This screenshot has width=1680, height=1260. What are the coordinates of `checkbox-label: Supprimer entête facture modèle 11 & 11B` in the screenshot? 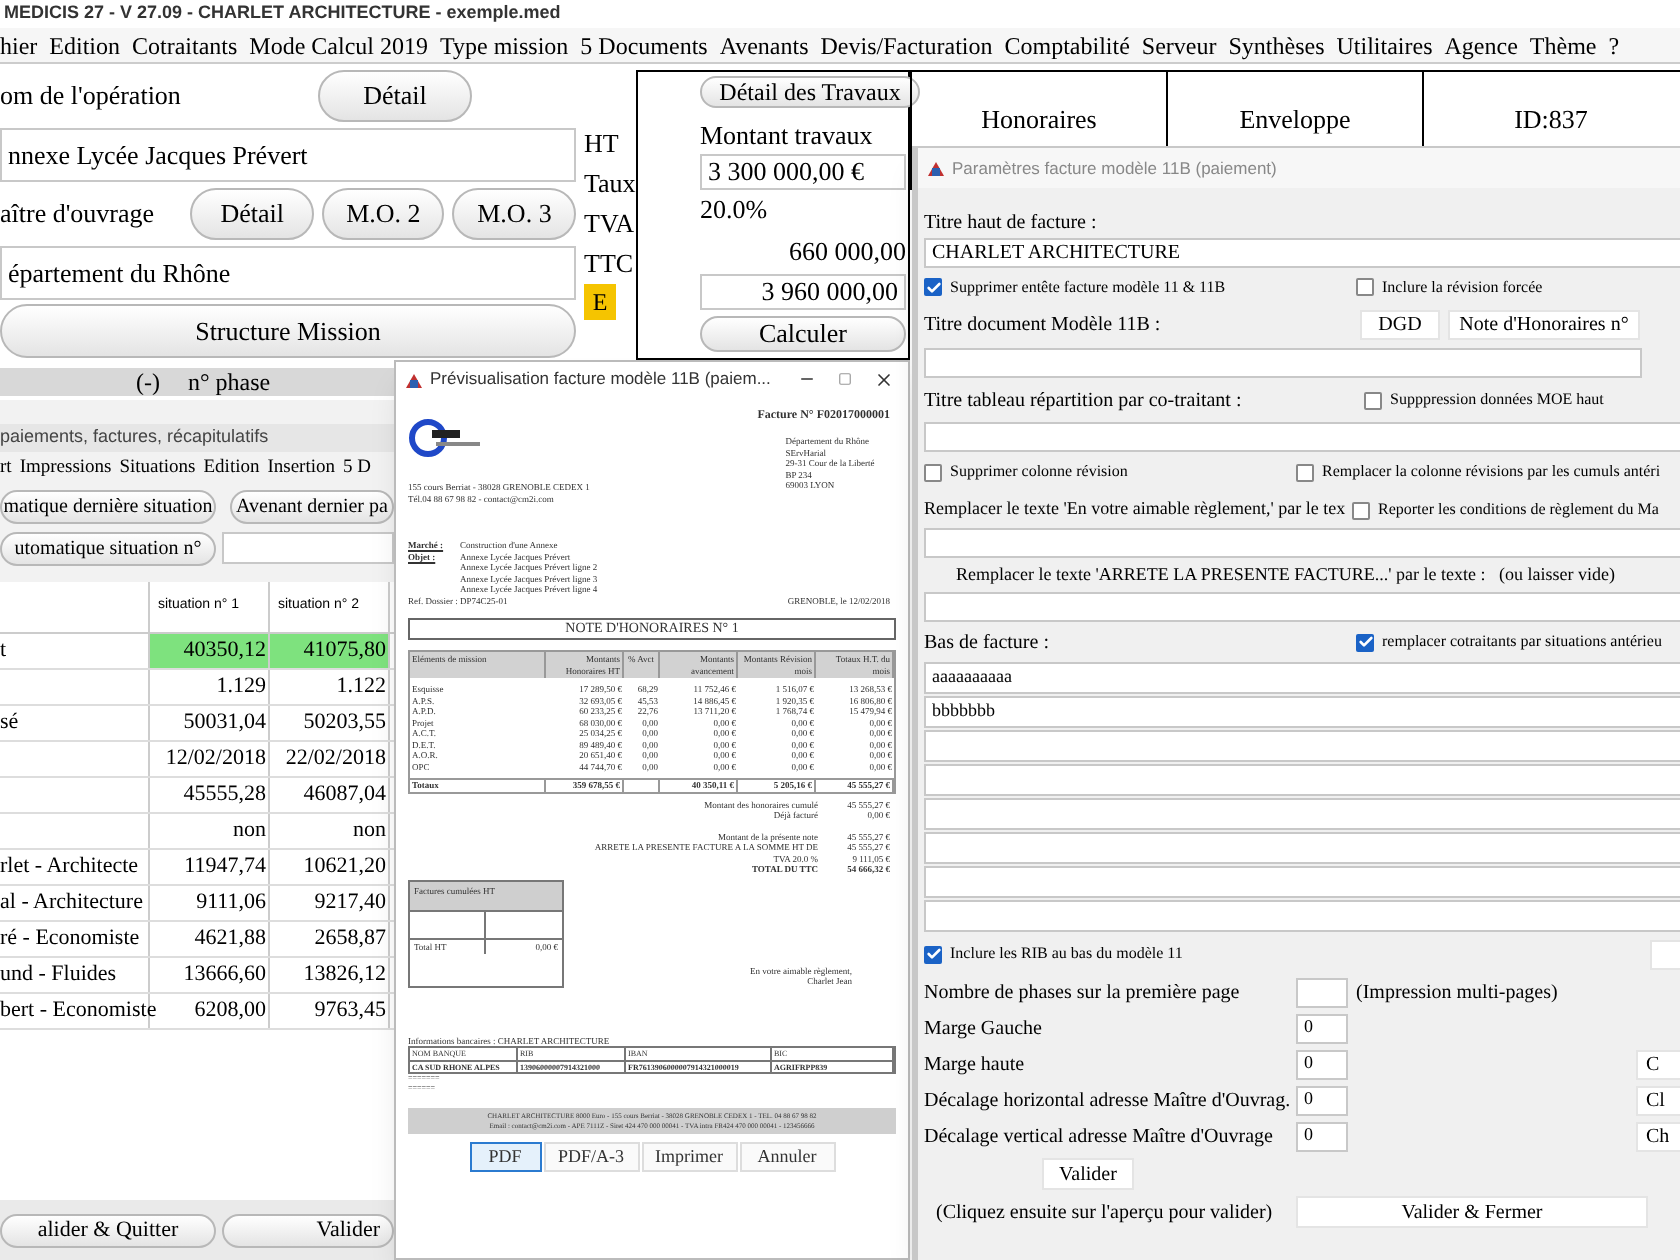 It's located at (1088, 287).